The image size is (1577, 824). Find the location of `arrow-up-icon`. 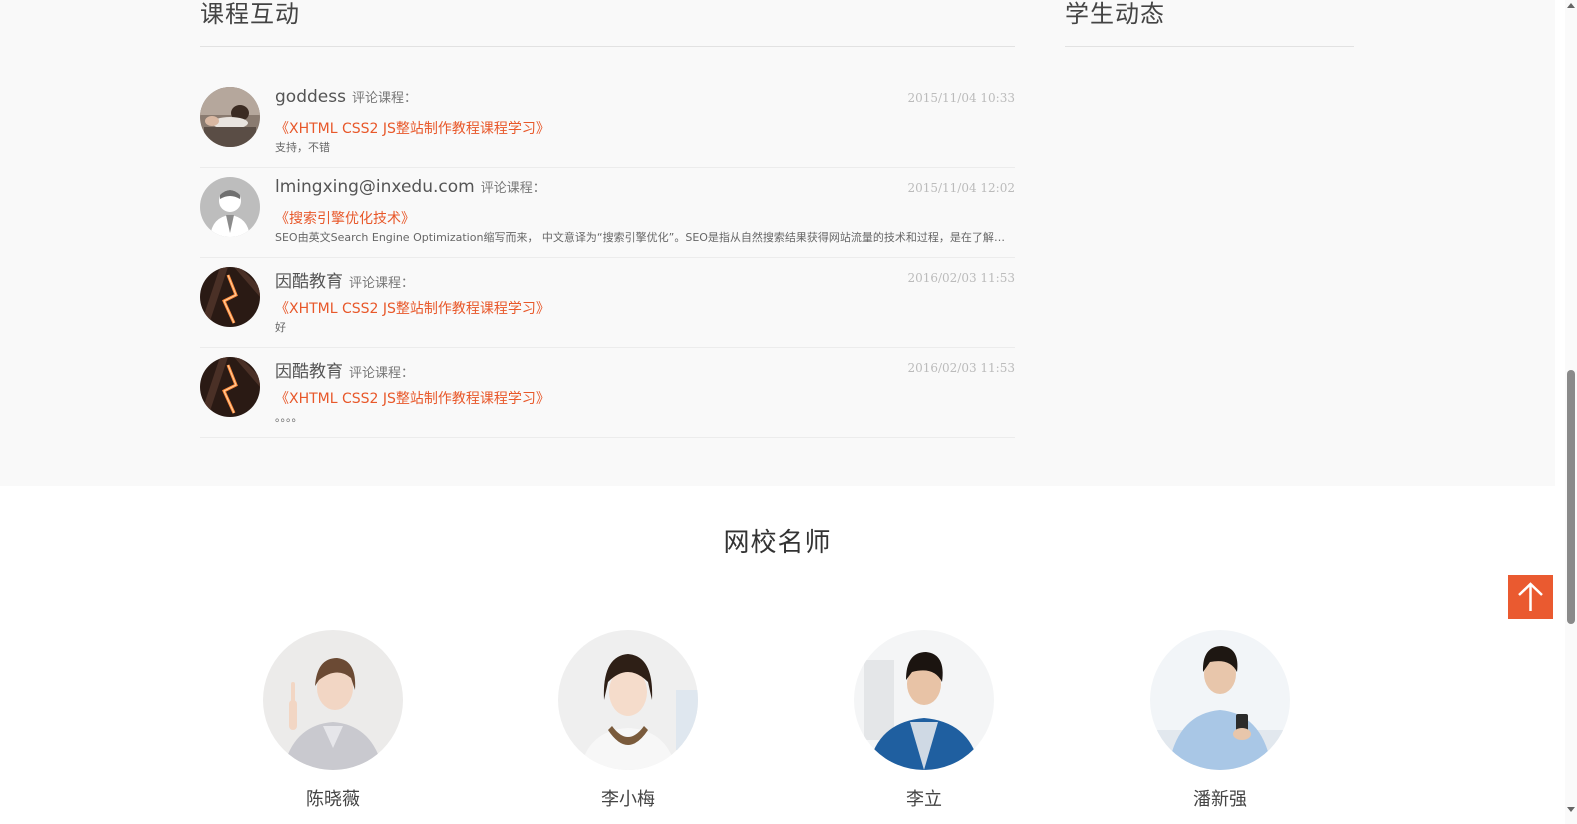

arrow-up-icon is located at coordinates (1530, 596).